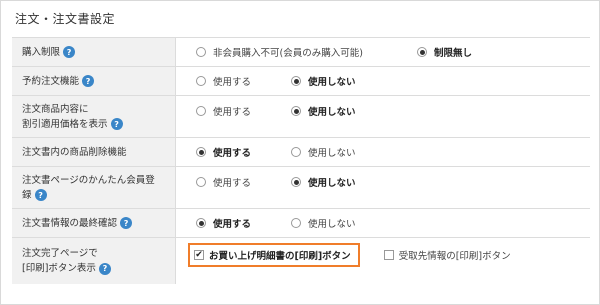 The width and height of the screenshot is (600, 305). What do you see at coordinates (388, 255) in the screenshot?
I see `checkbox-icon` at bounding box center [388, 255].